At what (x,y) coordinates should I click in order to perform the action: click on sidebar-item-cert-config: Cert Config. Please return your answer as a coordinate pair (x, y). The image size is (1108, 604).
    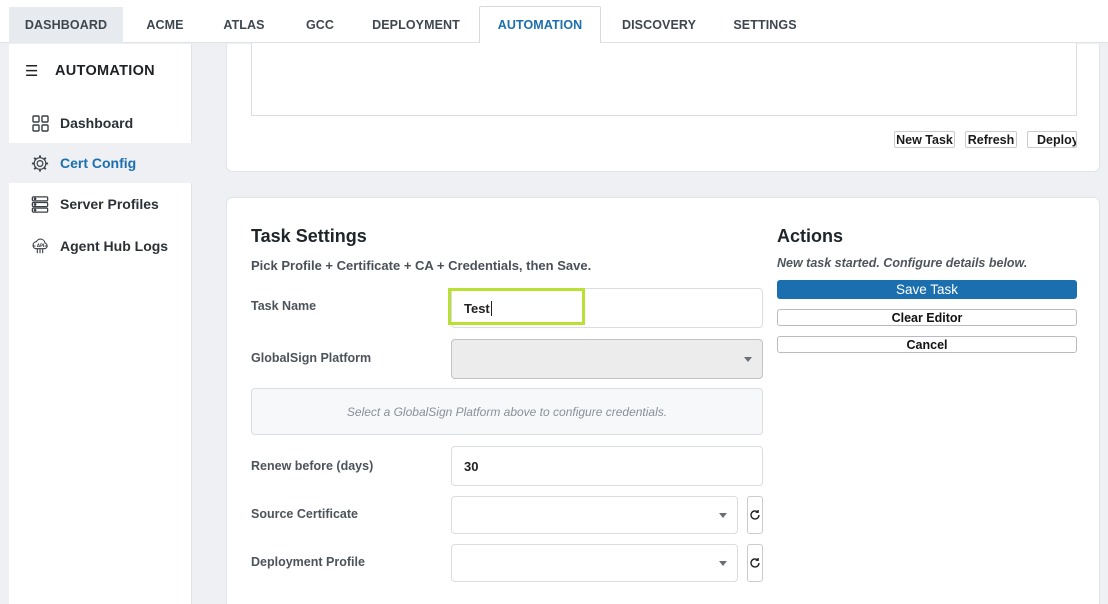
    Looking at the image, I should click on (100, 163).